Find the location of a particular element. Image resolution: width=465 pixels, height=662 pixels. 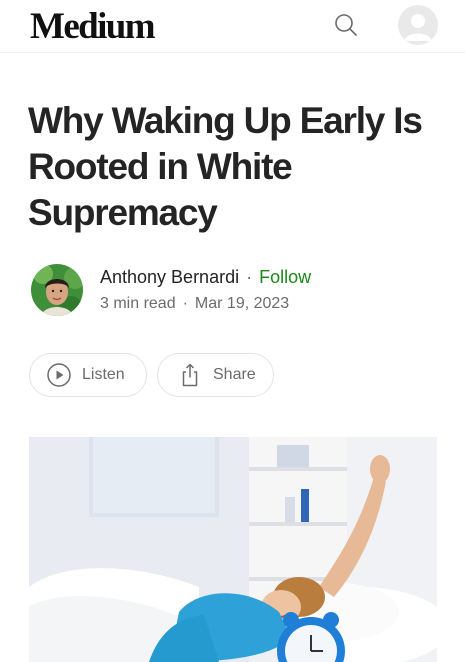

top-navigation-bar: Medium is located at coordinates (232, 26).